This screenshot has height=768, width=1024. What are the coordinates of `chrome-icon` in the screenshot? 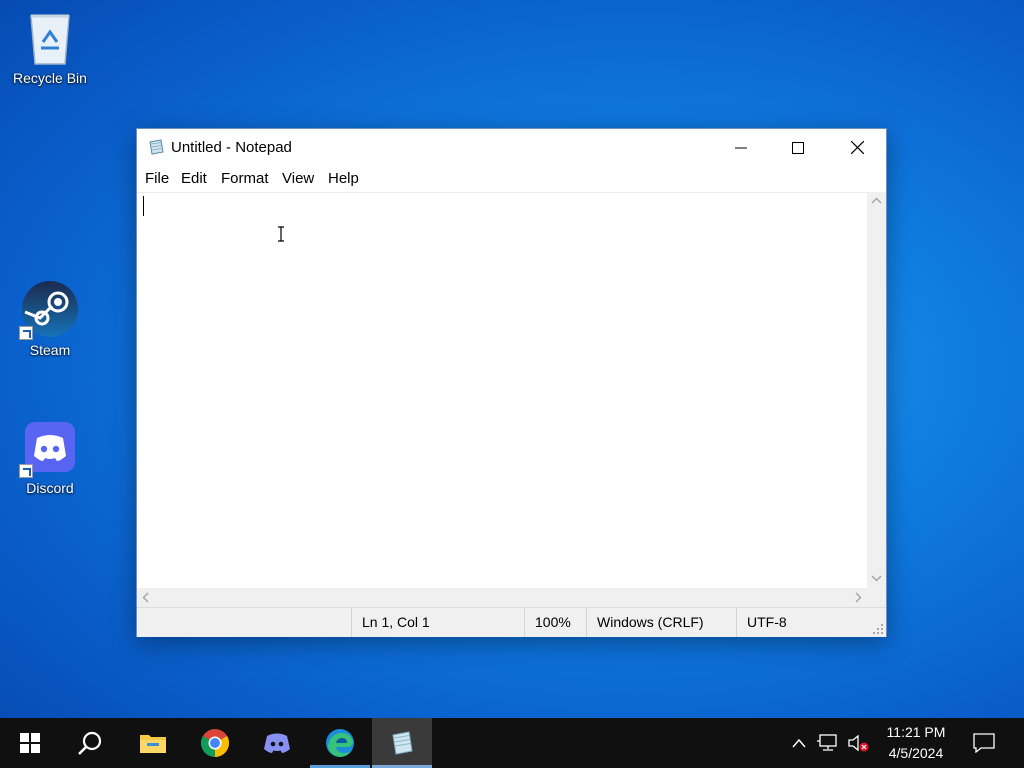 It's located at (215, 743).